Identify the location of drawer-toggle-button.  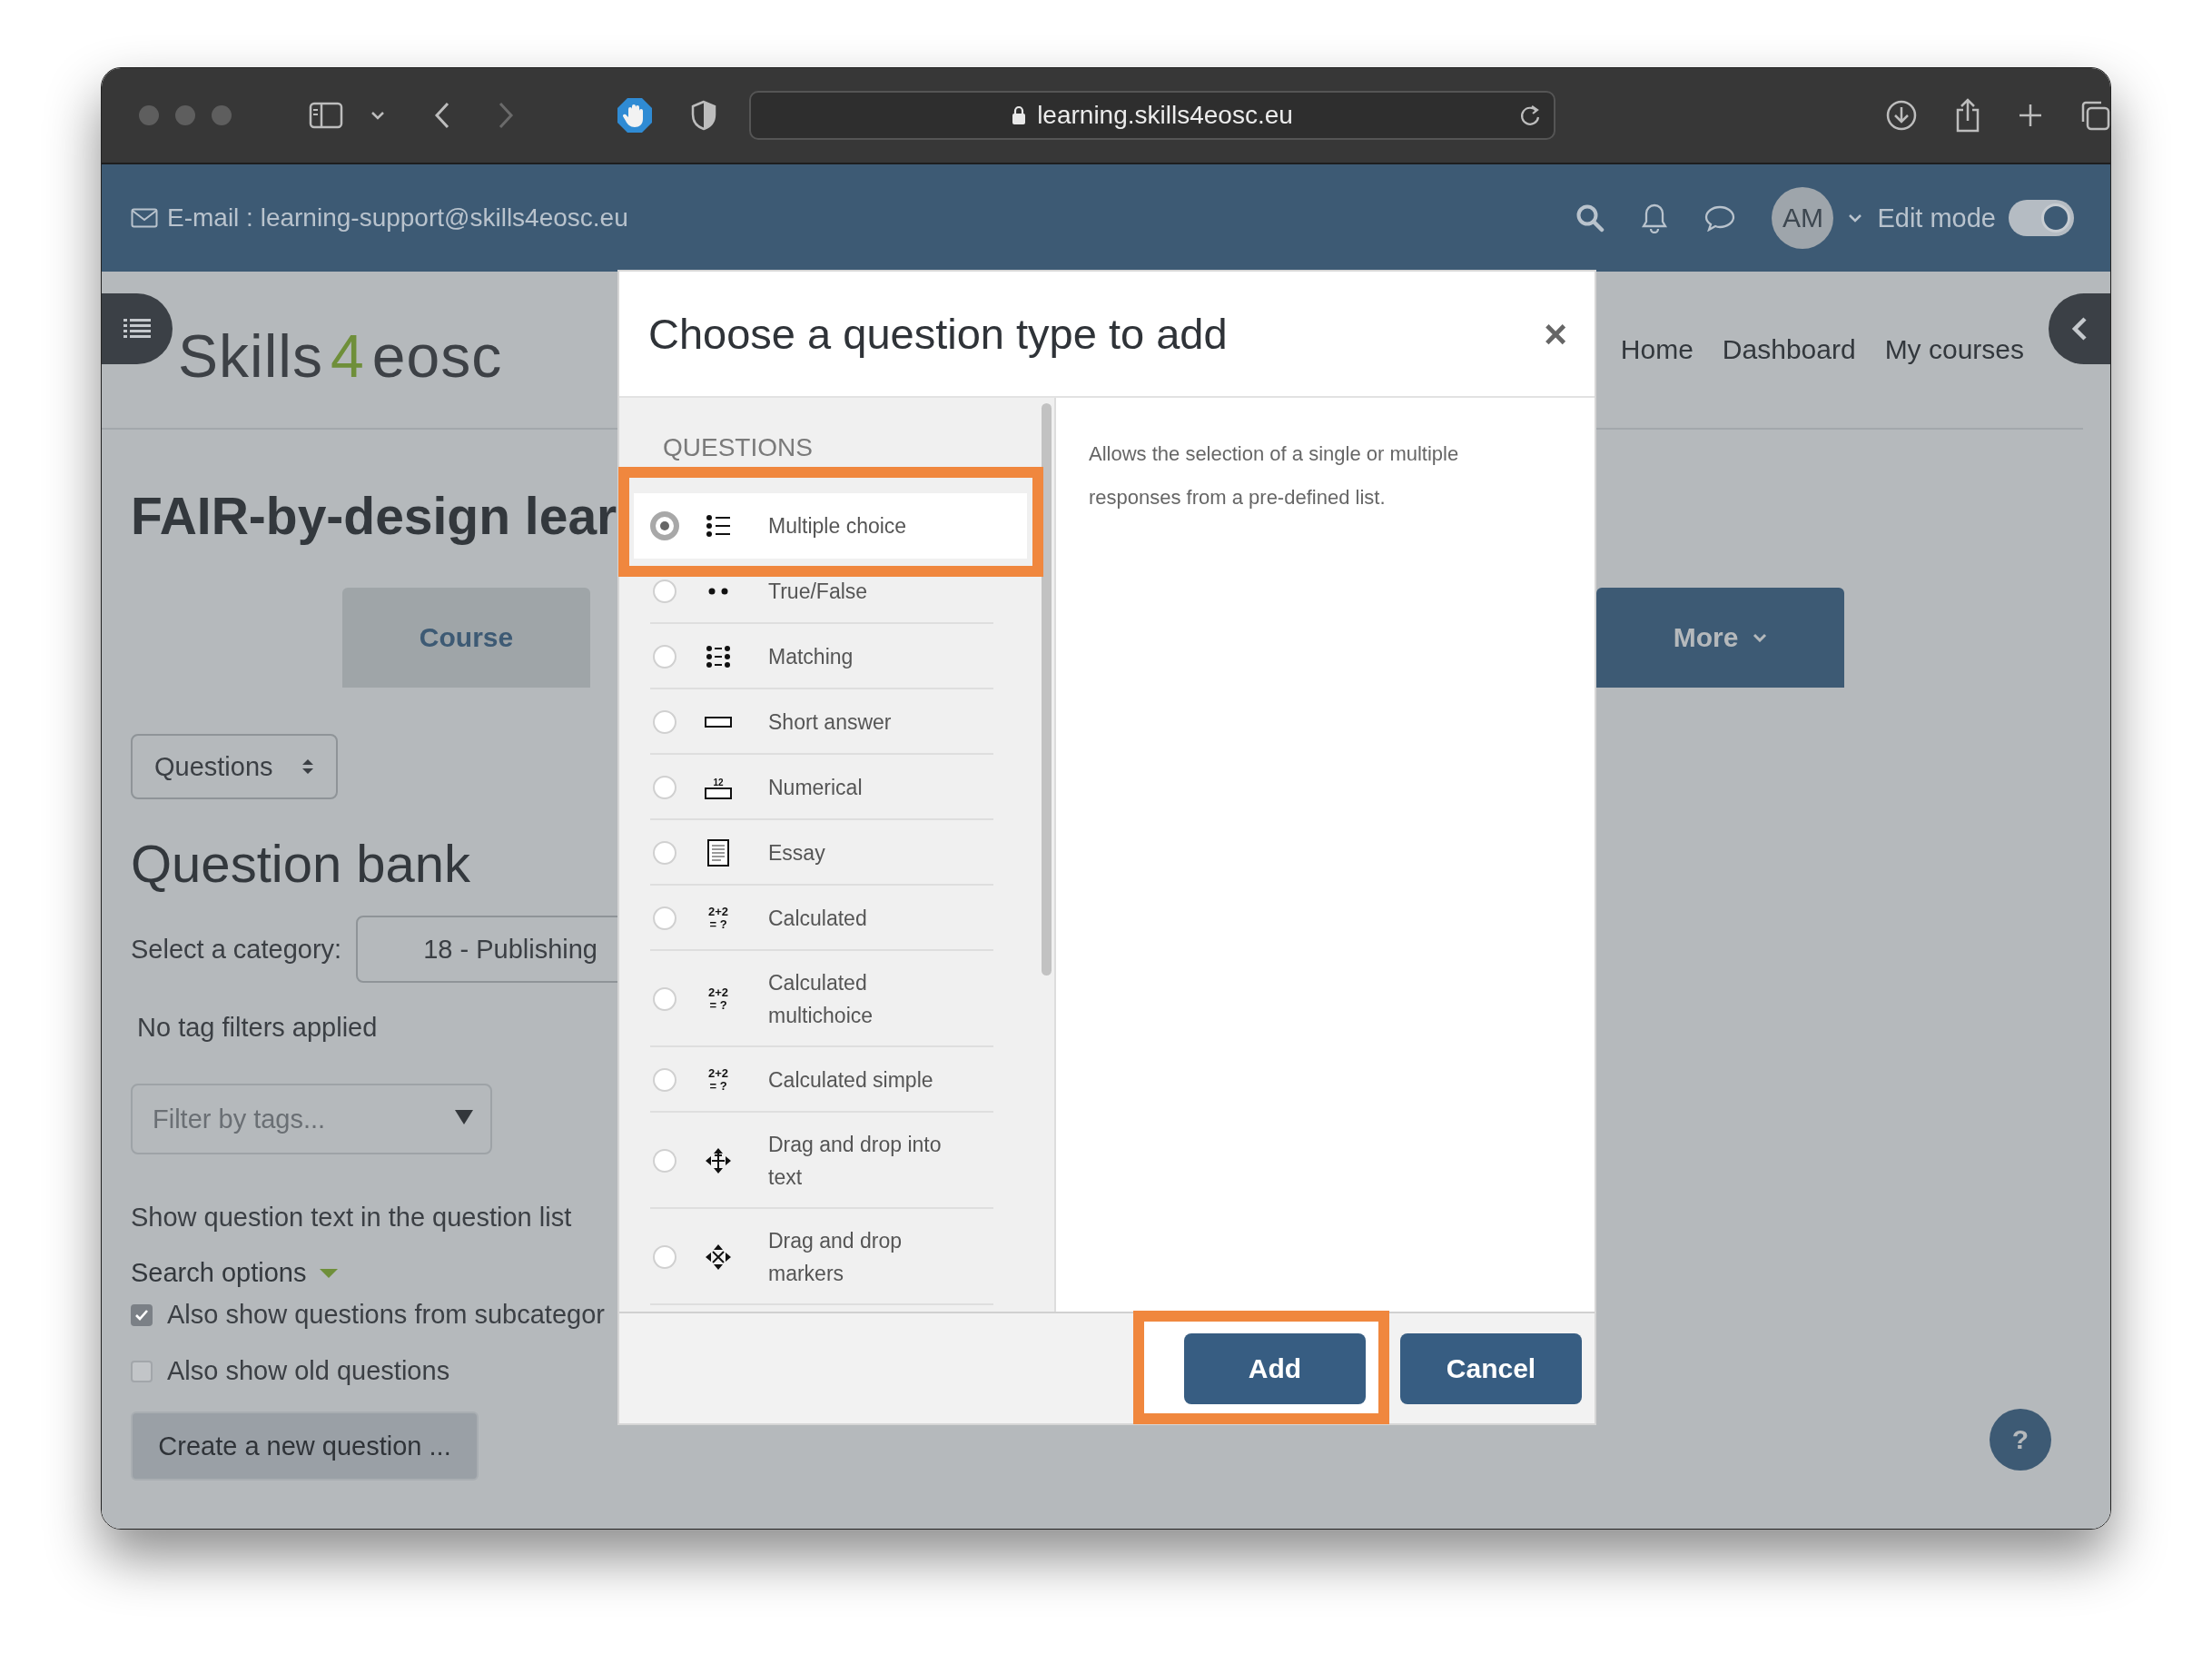
(2080, 329).